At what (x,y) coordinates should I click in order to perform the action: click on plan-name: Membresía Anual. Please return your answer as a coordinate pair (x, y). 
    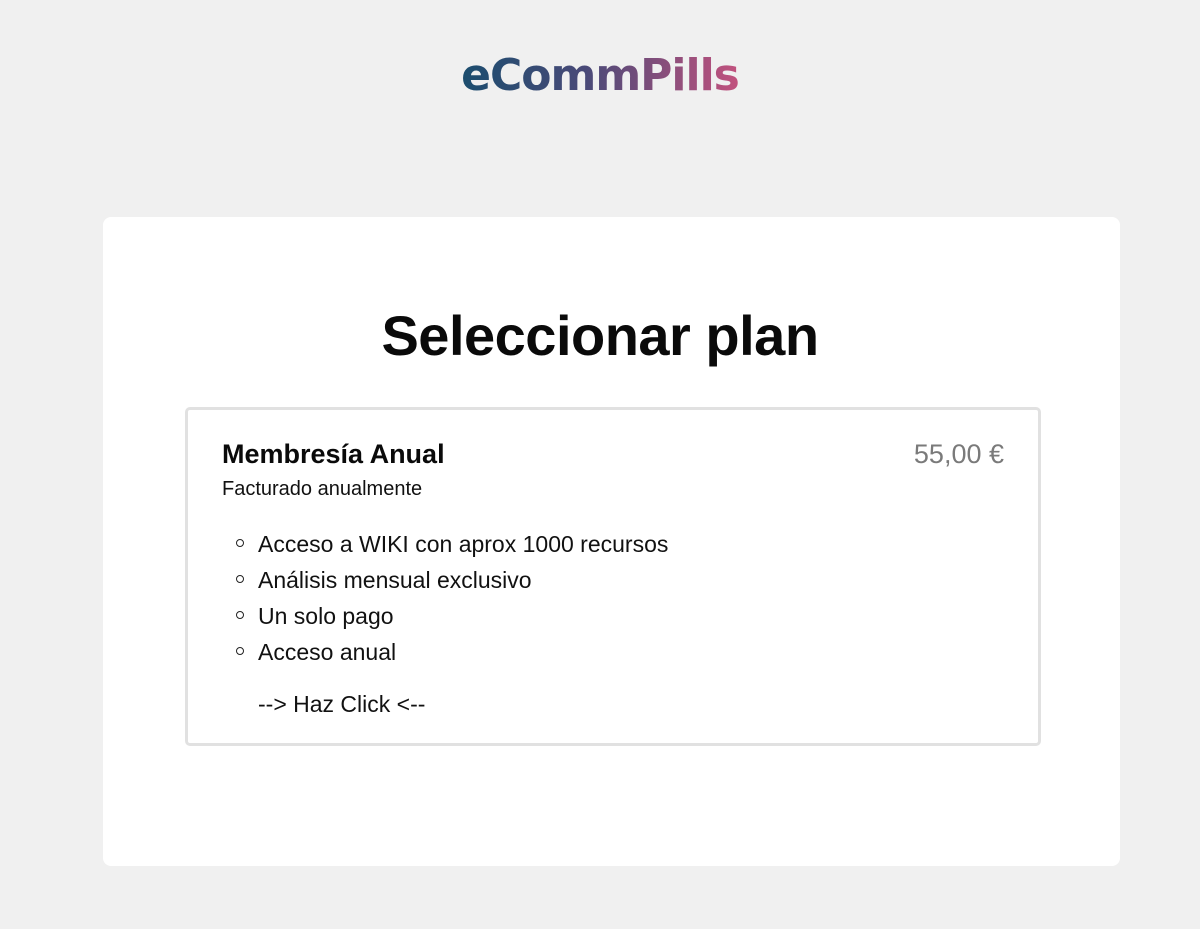
    Looking at the image, I should click on (333, 454).